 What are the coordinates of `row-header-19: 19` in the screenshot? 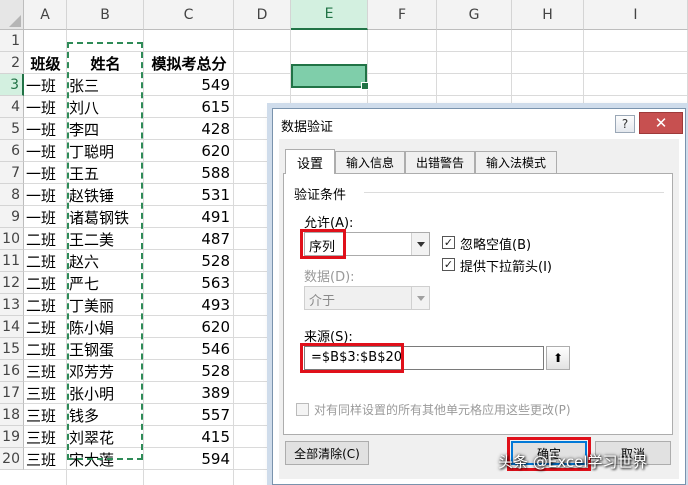 It's located at (12, 437).